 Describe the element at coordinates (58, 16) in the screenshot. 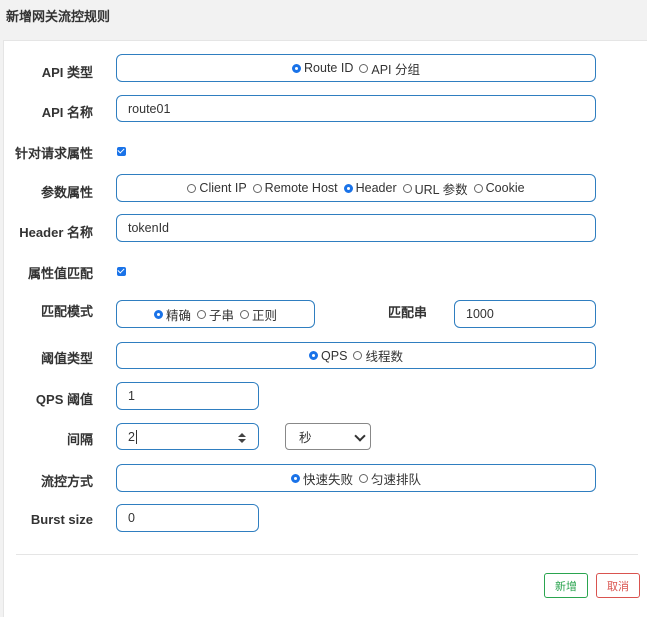

I see `modal-title: 新增网关流控规则` at that location.